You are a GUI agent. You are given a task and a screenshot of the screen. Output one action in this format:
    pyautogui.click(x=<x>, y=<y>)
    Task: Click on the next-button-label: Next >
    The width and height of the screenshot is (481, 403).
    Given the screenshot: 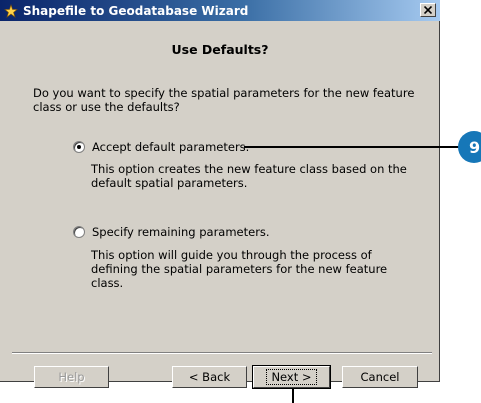 What is the action you would take?
    pyautogui.click(x=291, y=377)
    